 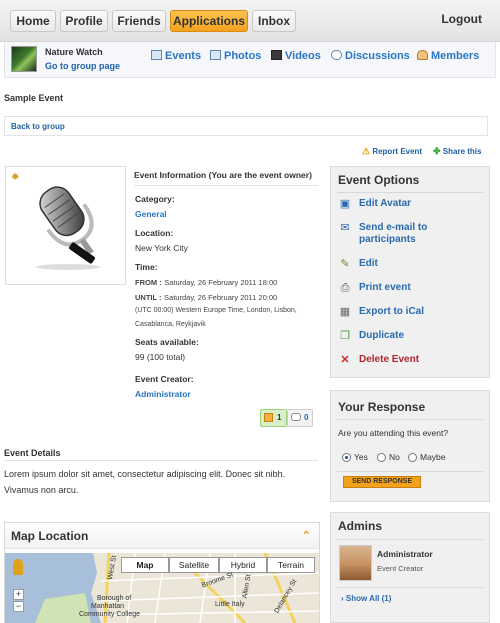 What do you see at coordinates (457, 151) in the screenshot?
I see `share-link: ✤ Share this` at bounding box center [457, 151].